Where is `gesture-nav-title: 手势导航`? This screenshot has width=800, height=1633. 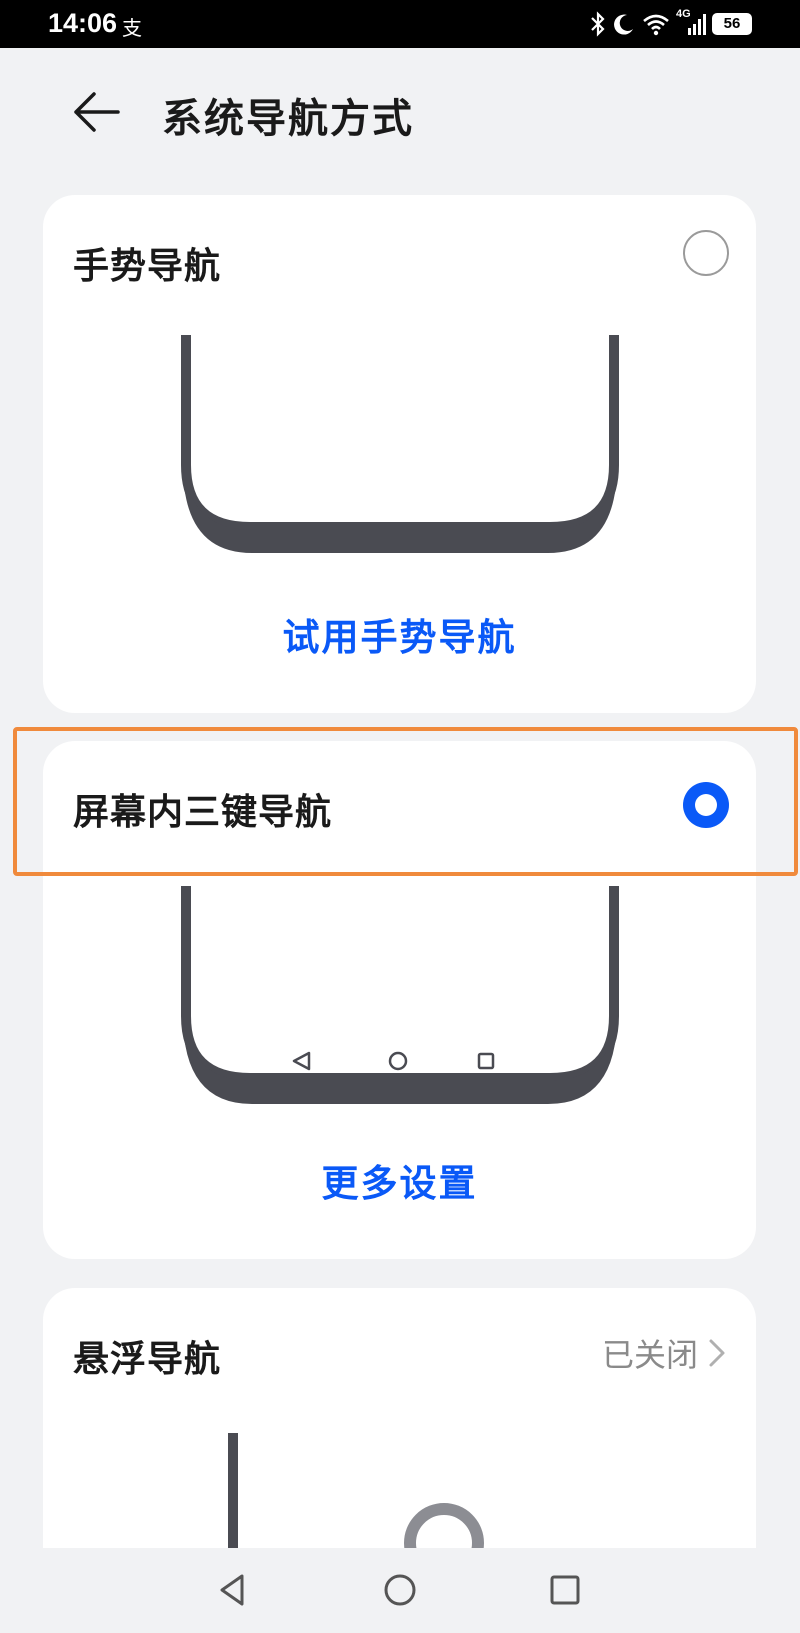
gesture-nav-title: 手势导航 is located at coordinates (147, 266).